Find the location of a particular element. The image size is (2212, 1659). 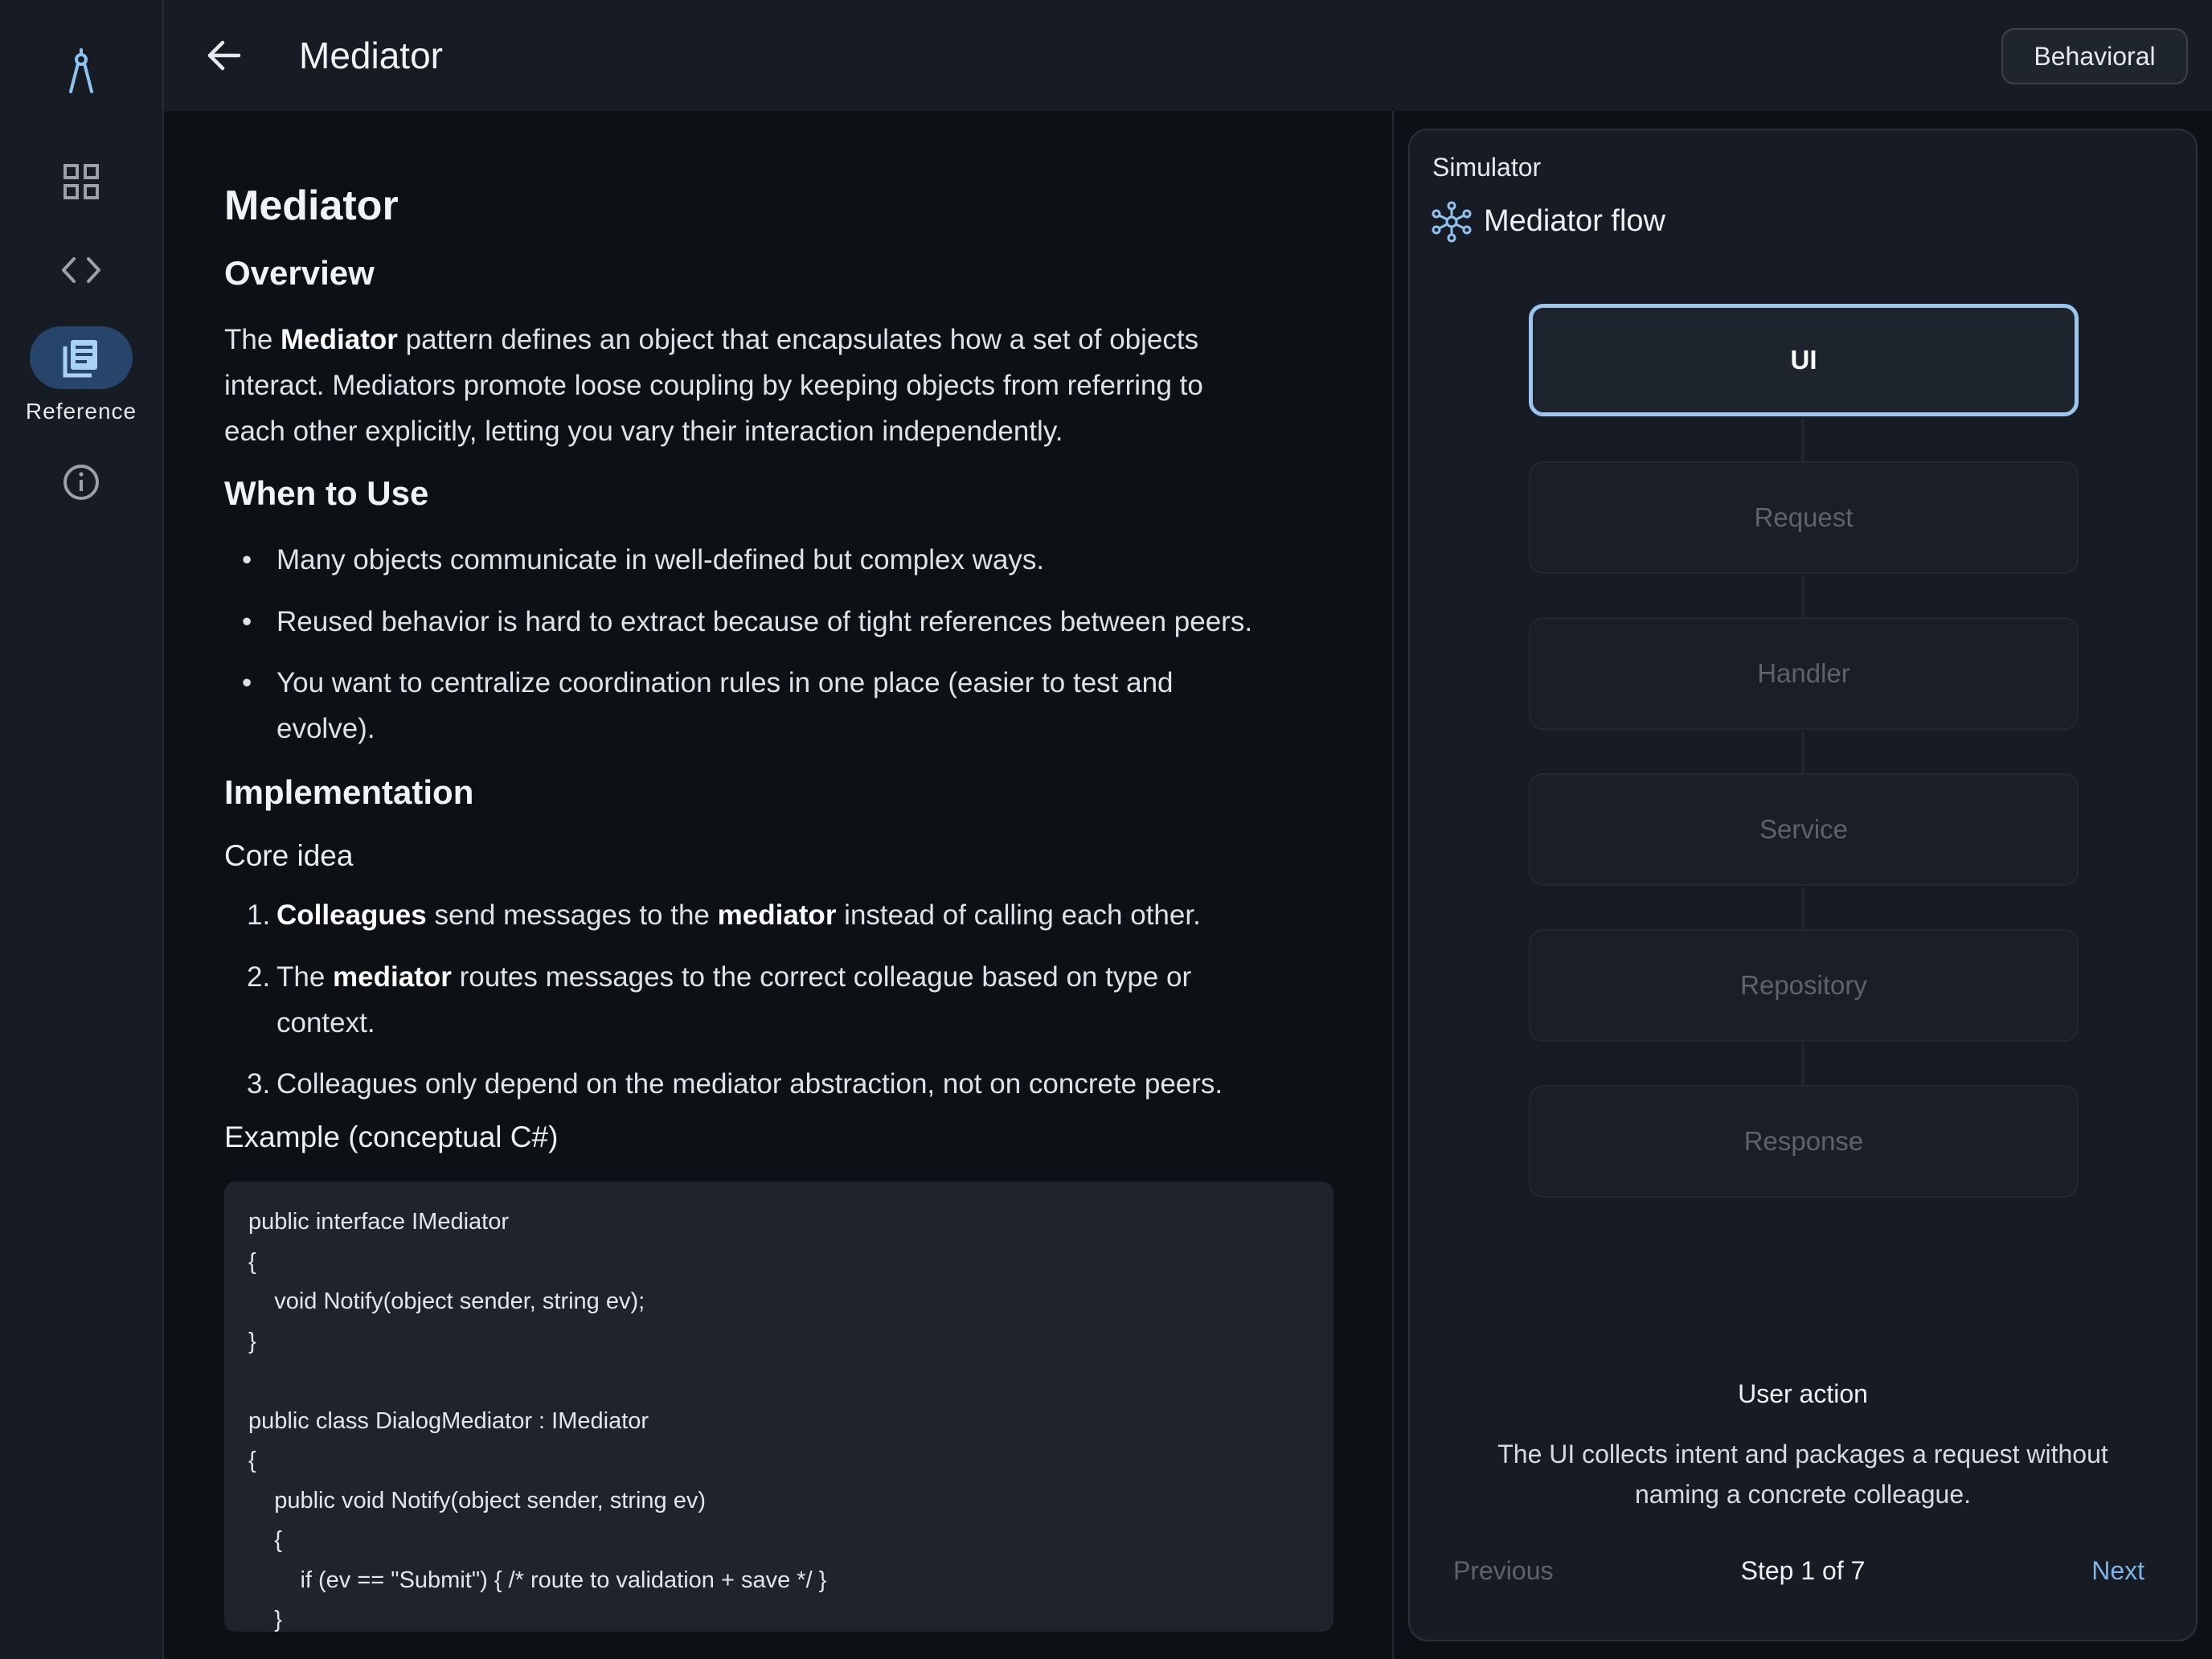

rail-label-reference: Reference is located at coordinates (81, 411).